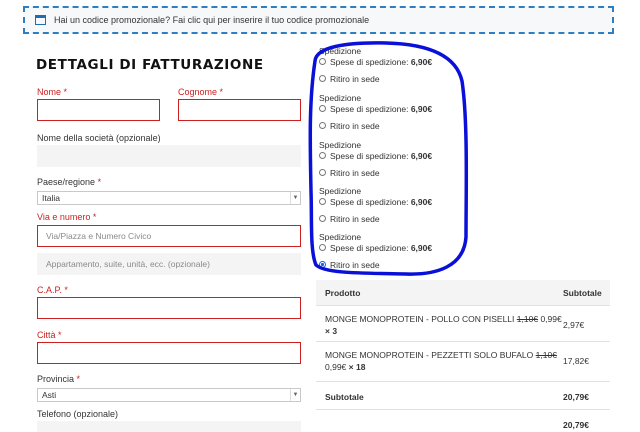 The width and height of the screenshot is (640, 432). Describe the element at coordinates (169, 156) in the screenshot. I see `company-input` at that location.